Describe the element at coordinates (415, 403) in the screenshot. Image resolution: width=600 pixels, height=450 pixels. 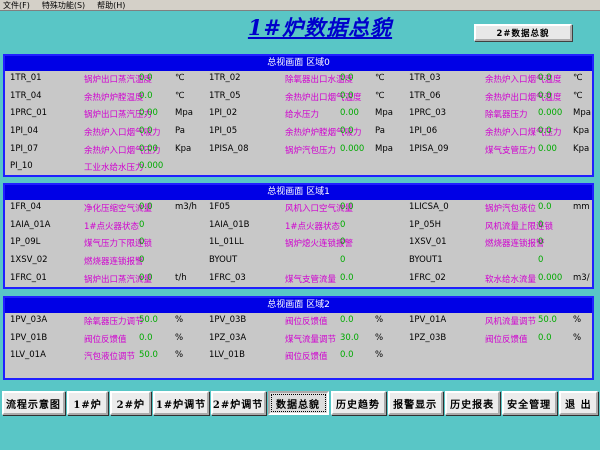
I see `nav-button-7: 报警显示` at that location.